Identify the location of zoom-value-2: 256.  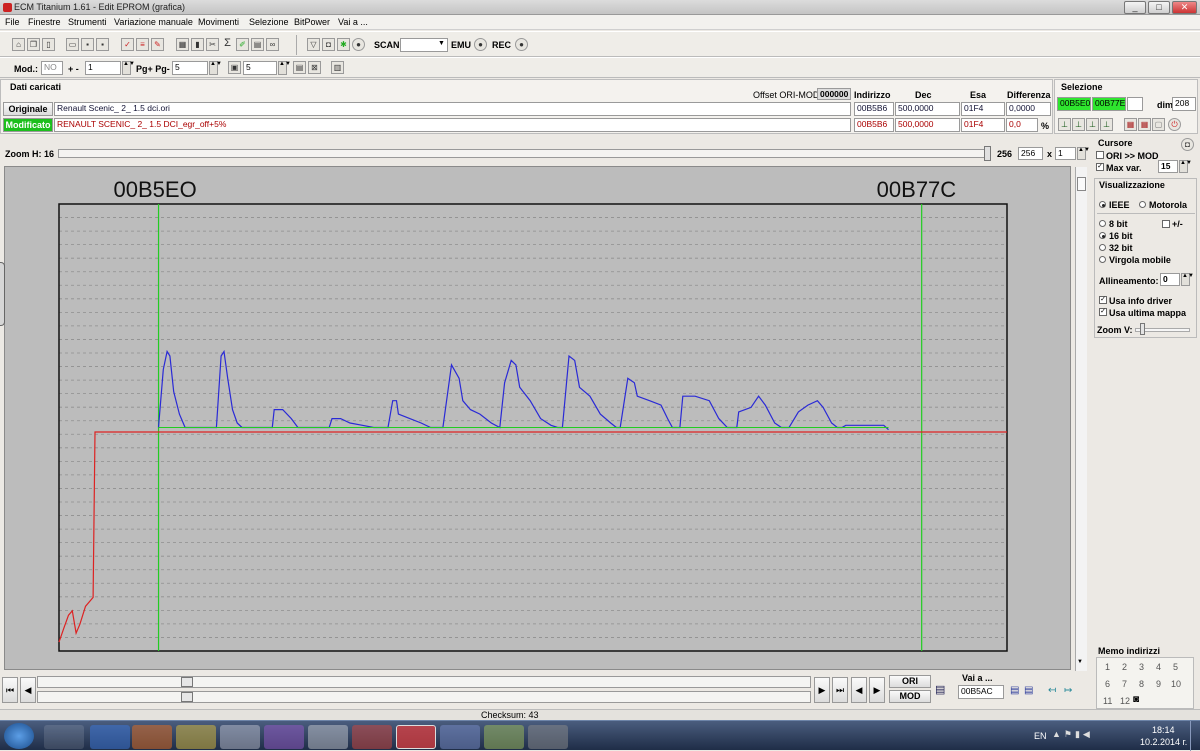
(1030, 153).